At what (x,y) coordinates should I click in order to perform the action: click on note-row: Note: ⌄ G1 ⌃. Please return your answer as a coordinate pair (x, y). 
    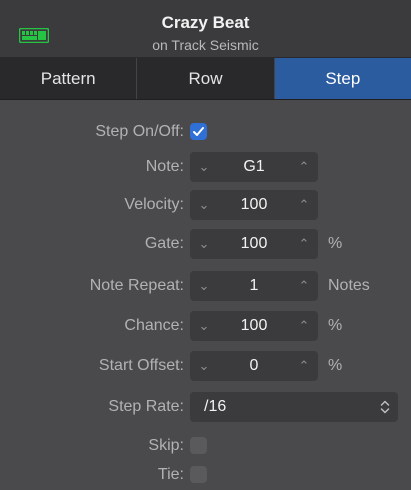
    Looking at the image, I should click on (205, 167).